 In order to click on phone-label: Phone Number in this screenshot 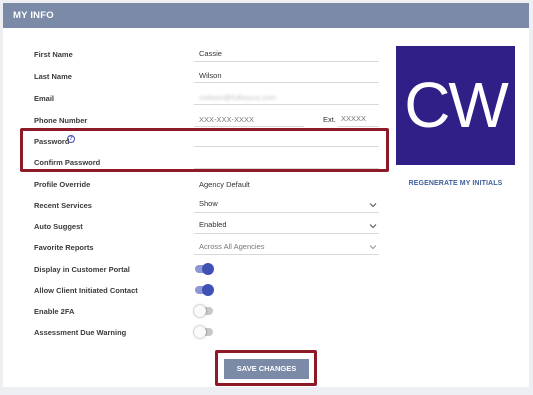, I will do `click(61, 120)`.